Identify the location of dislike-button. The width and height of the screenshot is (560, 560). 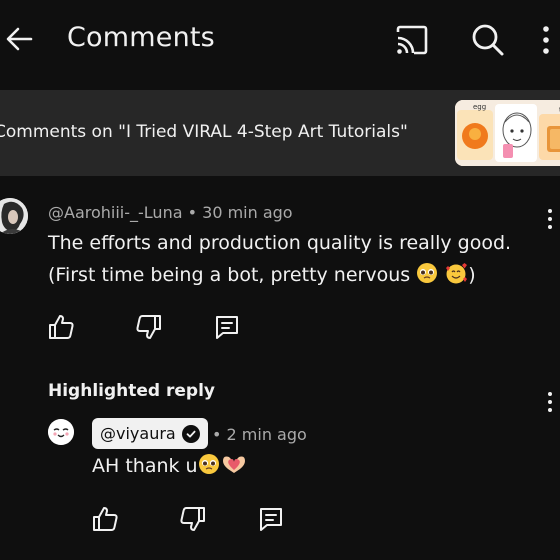
(149, 327).